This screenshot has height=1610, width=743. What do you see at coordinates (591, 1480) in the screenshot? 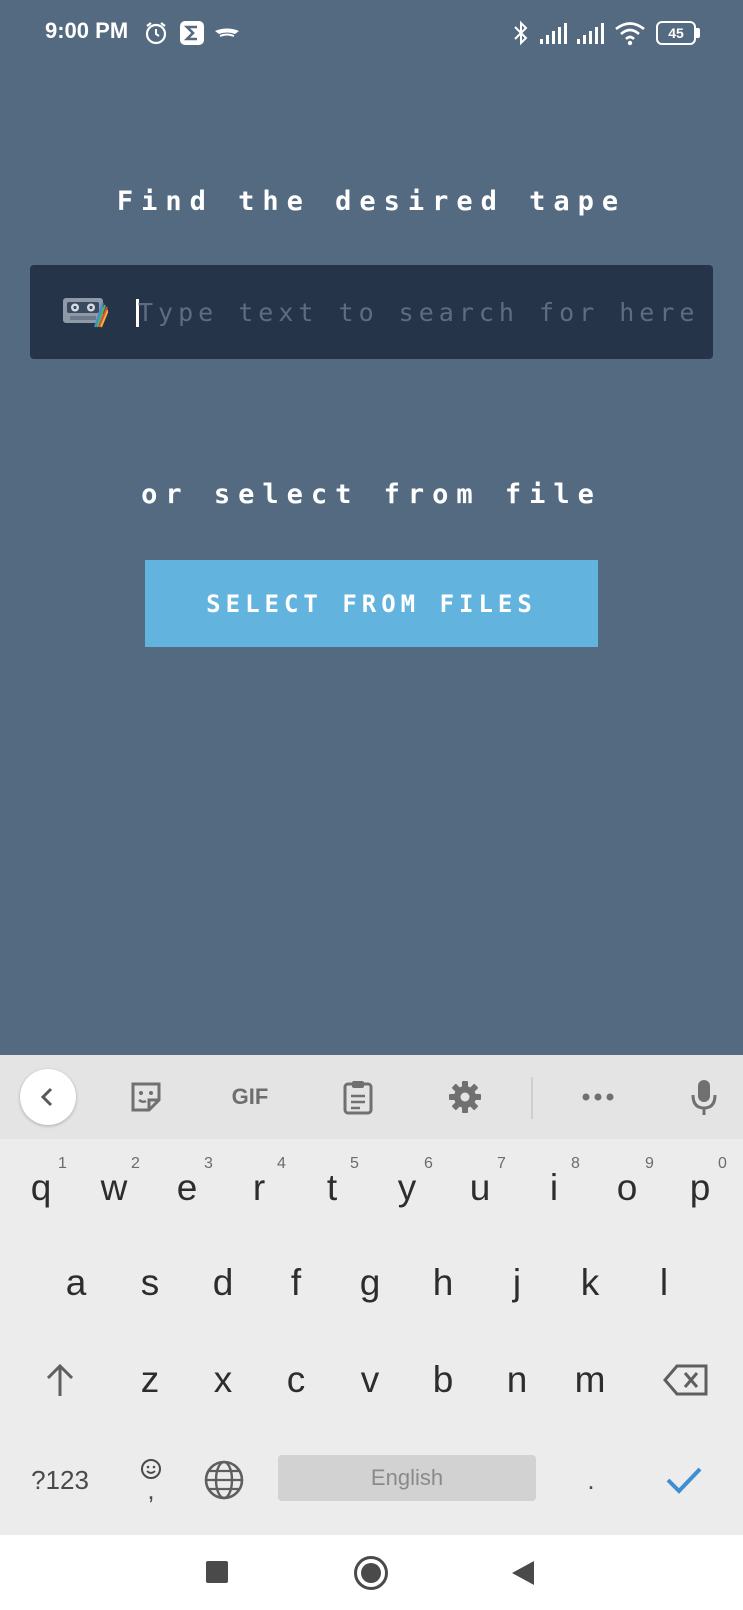
I see `period-key: .` at bounding box center [591, 1480].